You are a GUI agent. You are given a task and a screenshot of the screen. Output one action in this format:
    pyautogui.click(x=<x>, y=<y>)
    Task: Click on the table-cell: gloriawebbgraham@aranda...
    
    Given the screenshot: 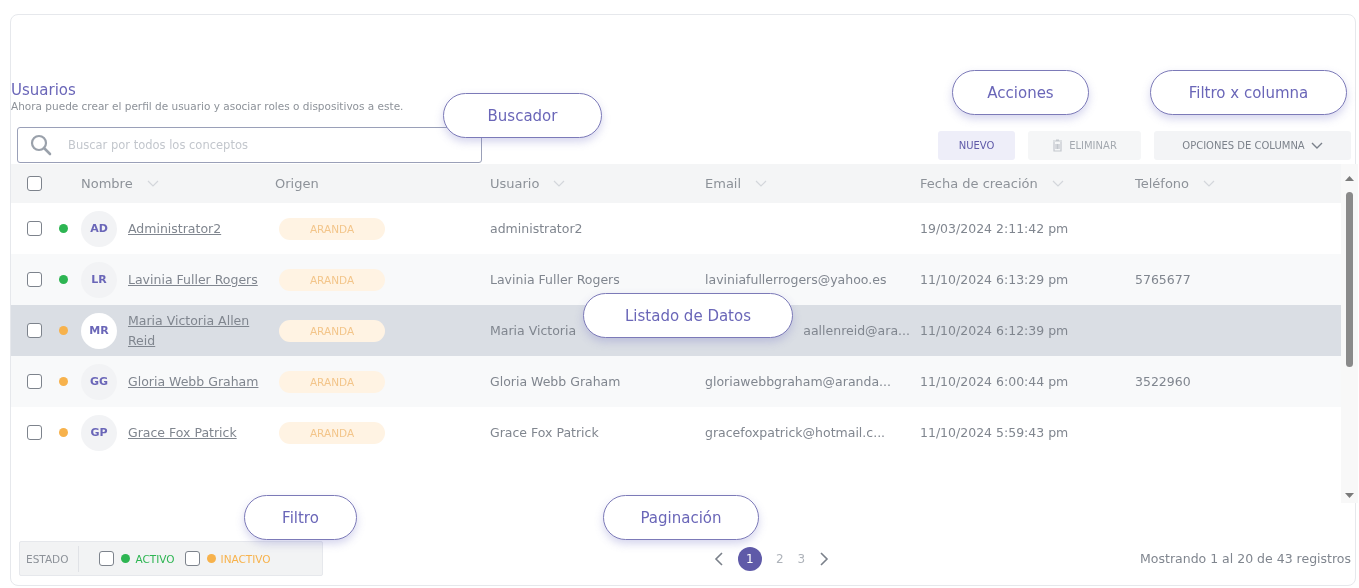 What is the action you would take?
    pyautogui.click(x=798, y=381)
    